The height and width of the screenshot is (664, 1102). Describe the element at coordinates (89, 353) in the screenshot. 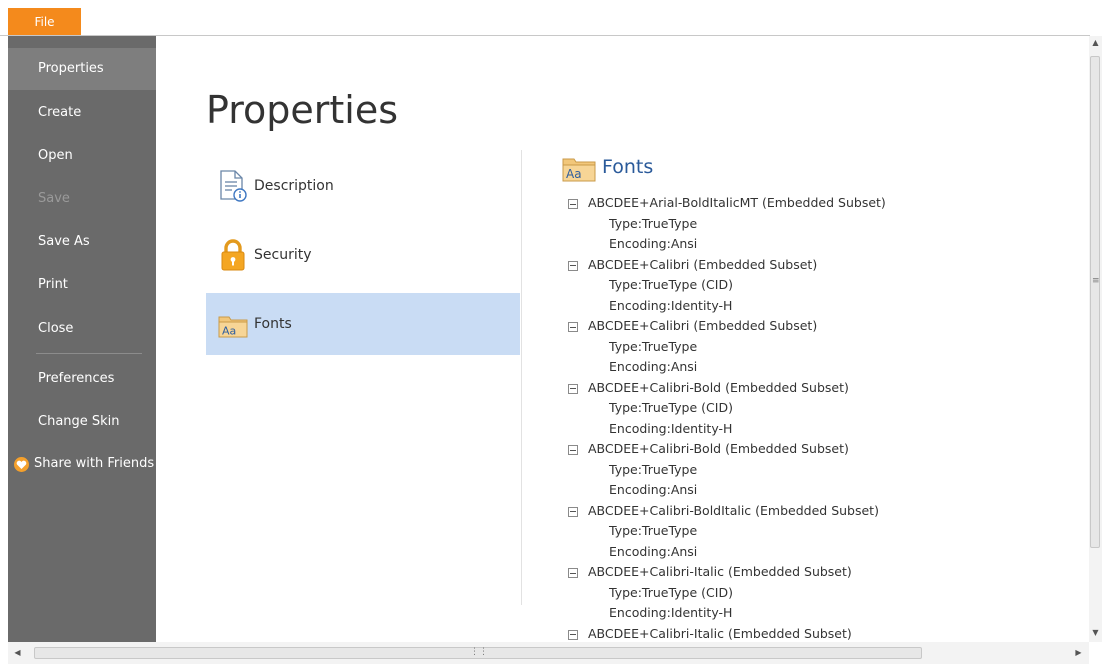

I see `sidebar-separator` at that location.